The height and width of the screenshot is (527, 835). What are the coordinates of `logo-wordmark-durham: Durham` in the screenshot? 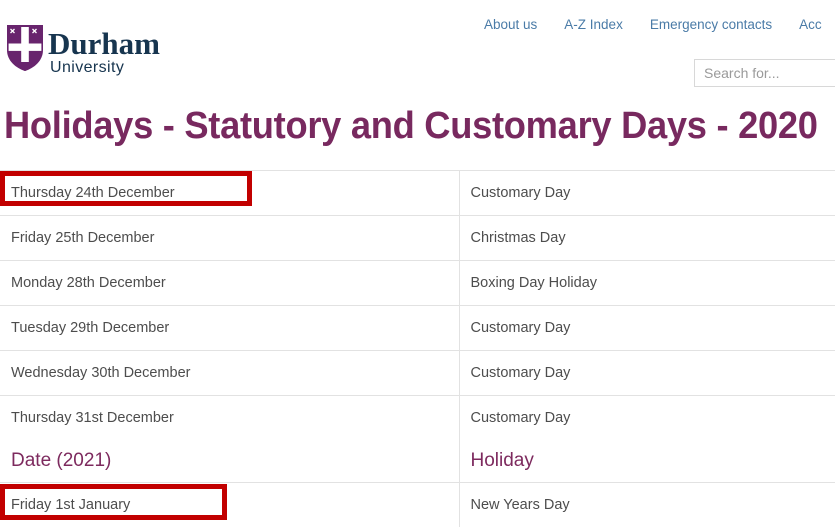 It's located at (104, 43).